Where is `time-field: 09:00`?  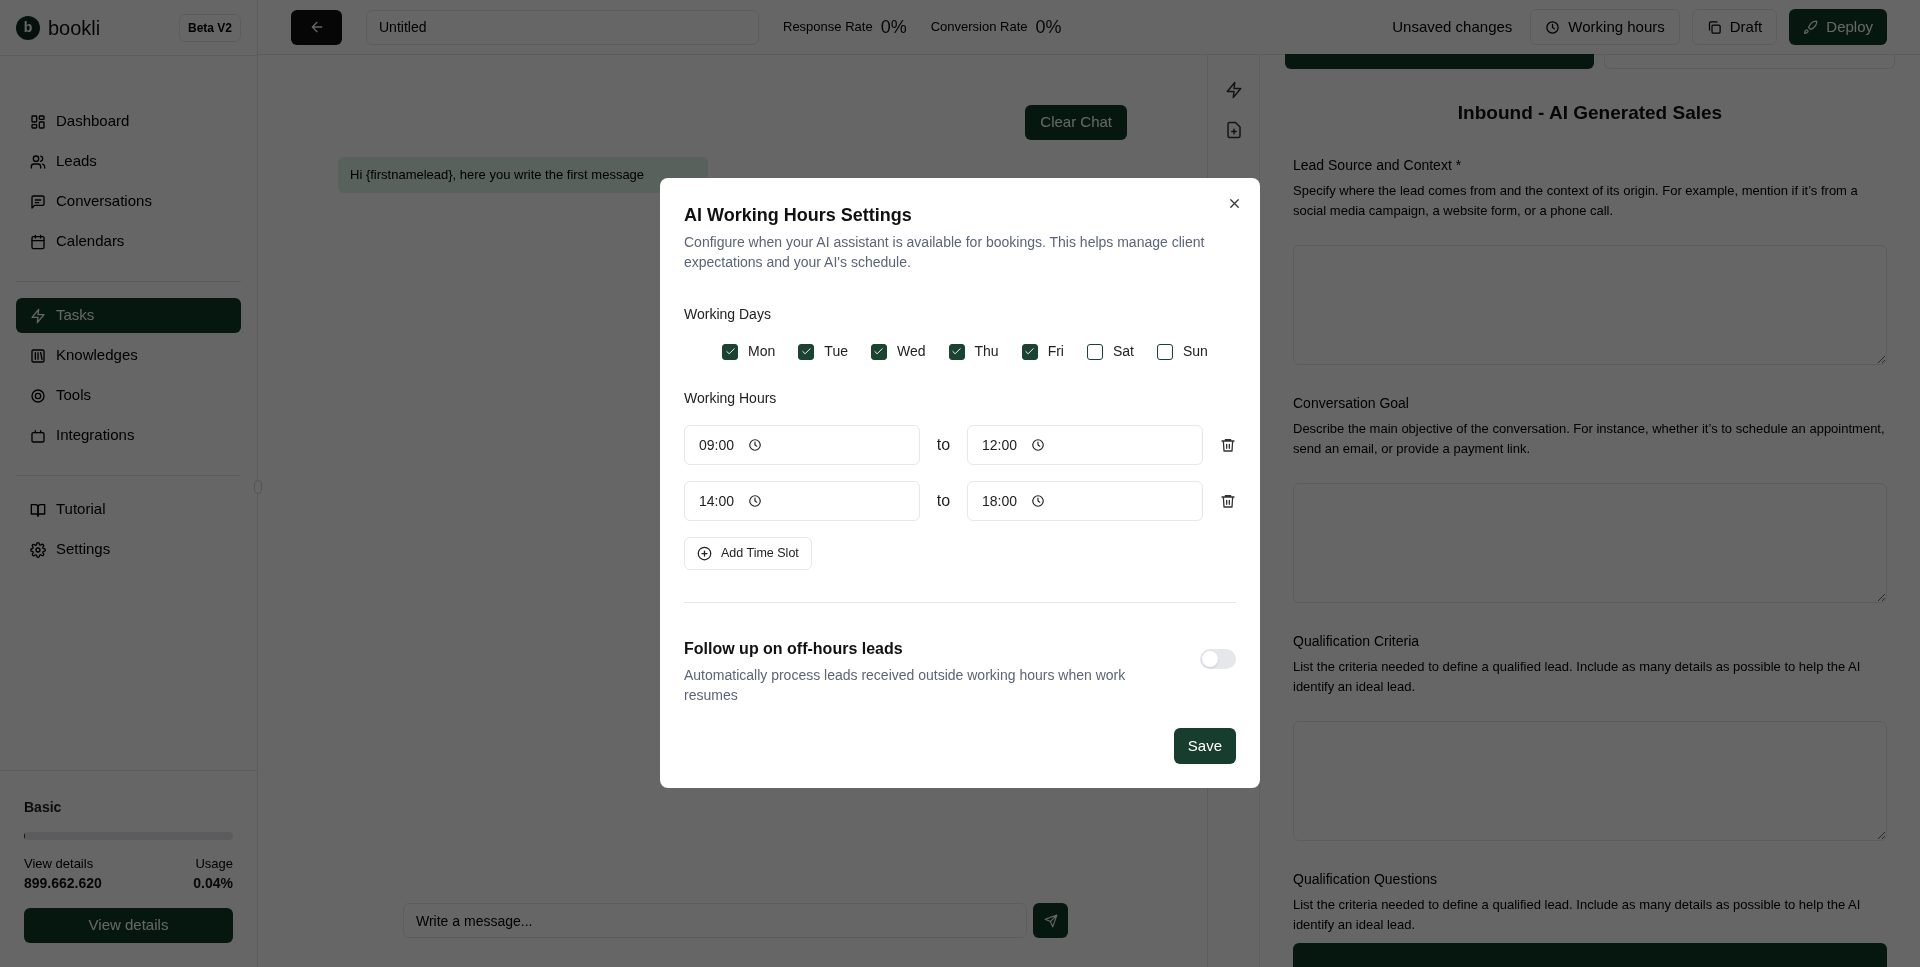 time-field: 09:00 is located at coordinates (802, 445).